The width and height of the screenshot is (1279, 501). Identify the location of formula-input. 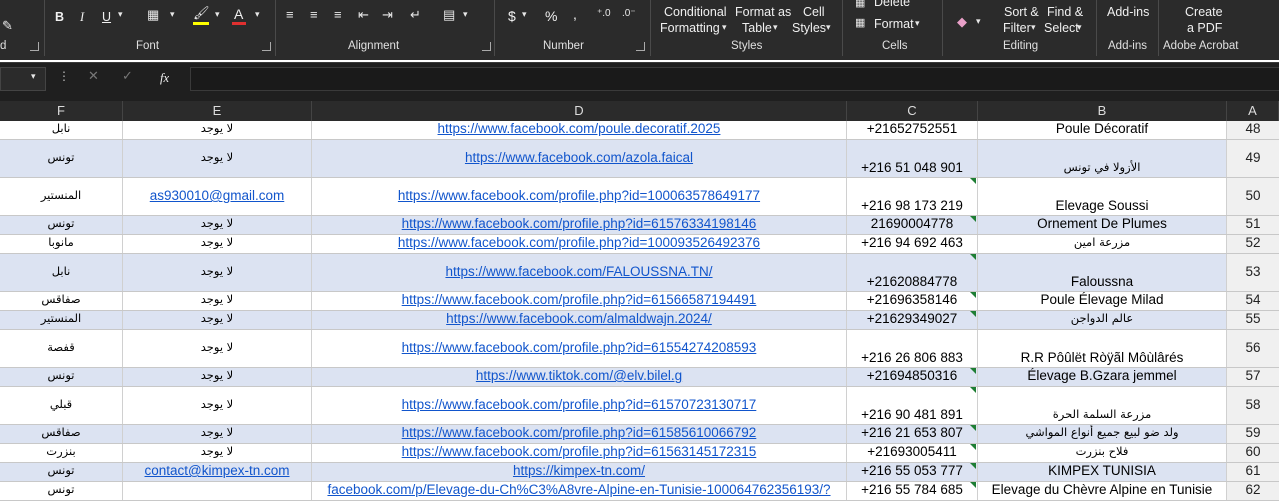
(734, 79).